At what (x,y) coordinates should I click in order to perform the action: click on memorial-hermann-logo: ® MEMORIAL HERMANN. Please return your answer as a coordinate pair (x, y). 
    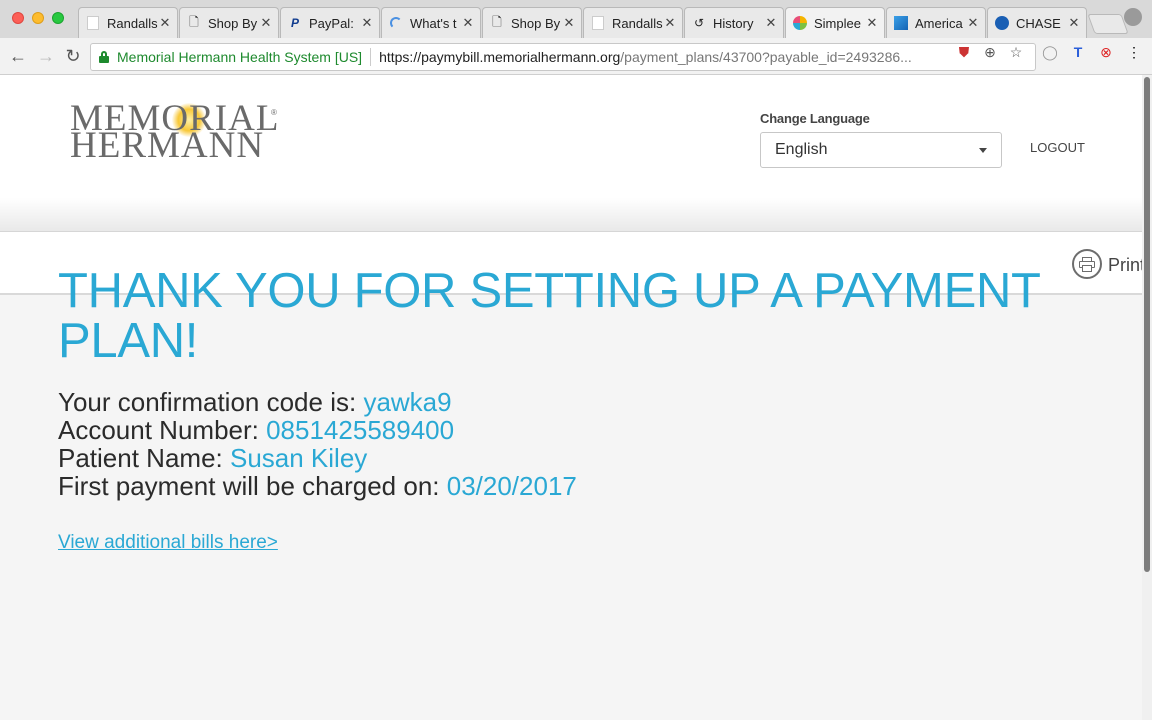
    Looking at the image, I should click on (180, 137).